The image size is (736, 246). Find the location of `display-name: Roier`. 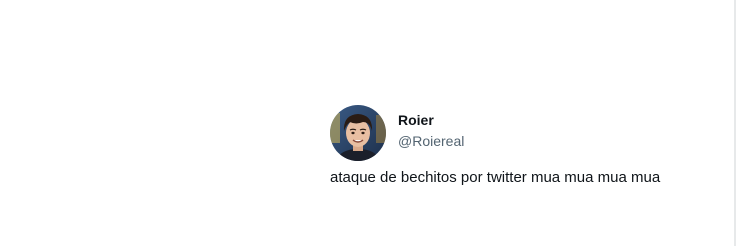

display-name: Roier is located at coordinates (431, 120).